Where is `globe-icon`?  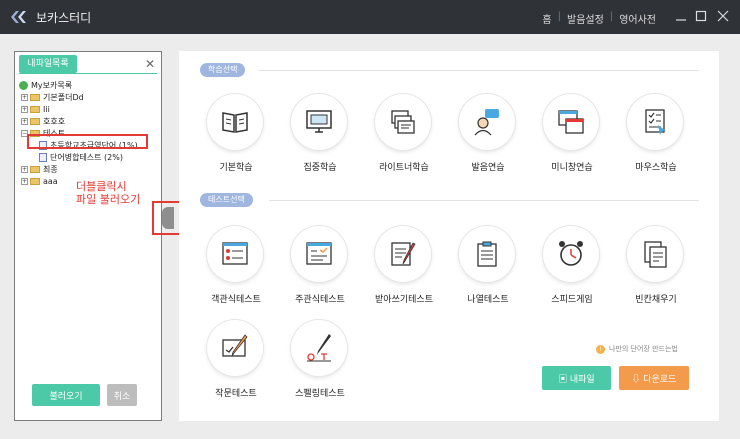
globe-icon is located at coordinates (23, 85).